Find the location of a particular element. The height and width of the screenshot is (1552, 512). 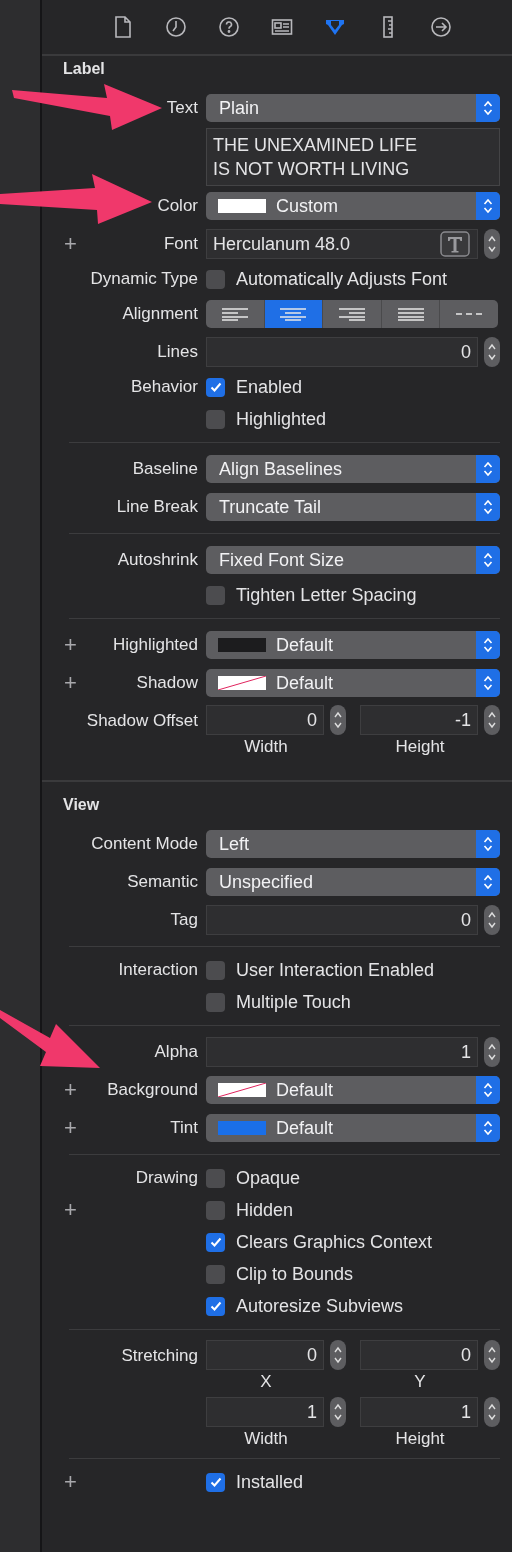

popup-button: Align Baselines is located at coordinates (353, 469).